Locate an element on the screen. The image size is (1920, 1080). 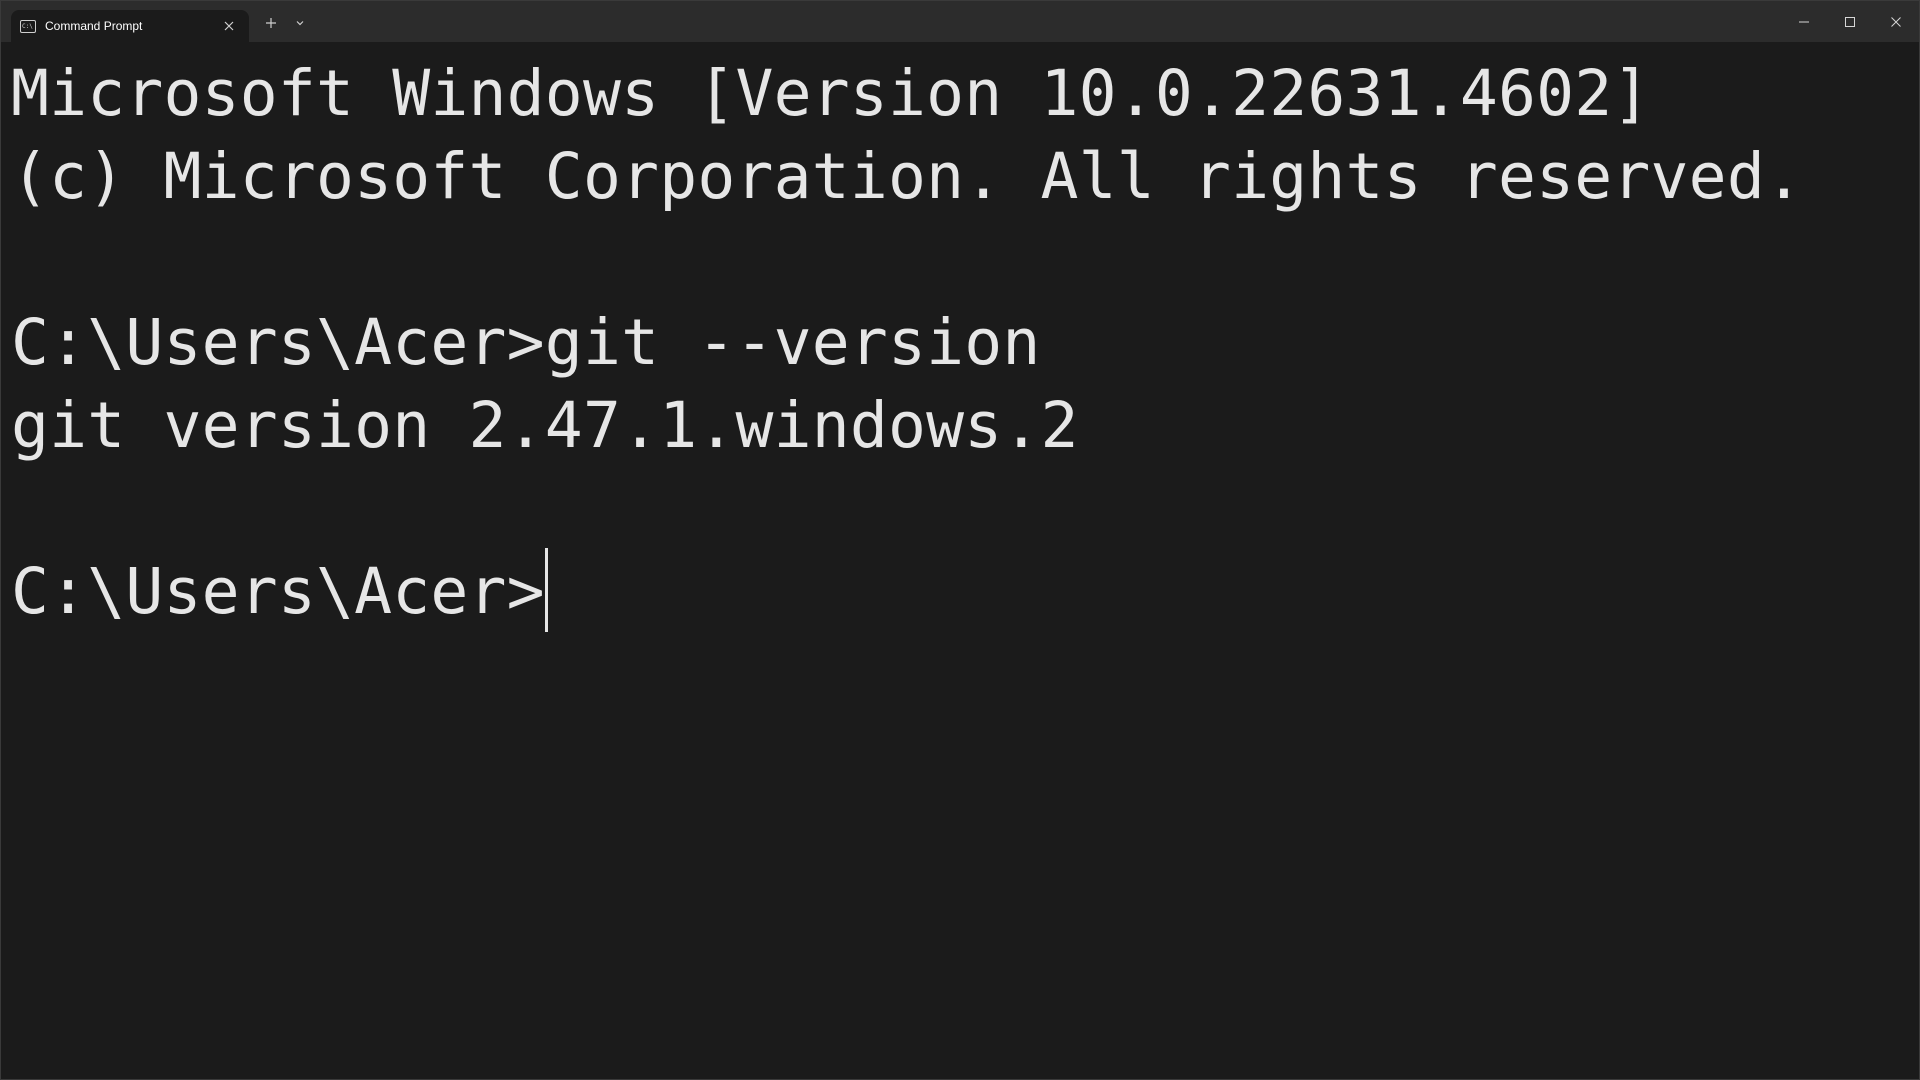
command-prompt-icon: C:\ is located at coordinates (28, 26).